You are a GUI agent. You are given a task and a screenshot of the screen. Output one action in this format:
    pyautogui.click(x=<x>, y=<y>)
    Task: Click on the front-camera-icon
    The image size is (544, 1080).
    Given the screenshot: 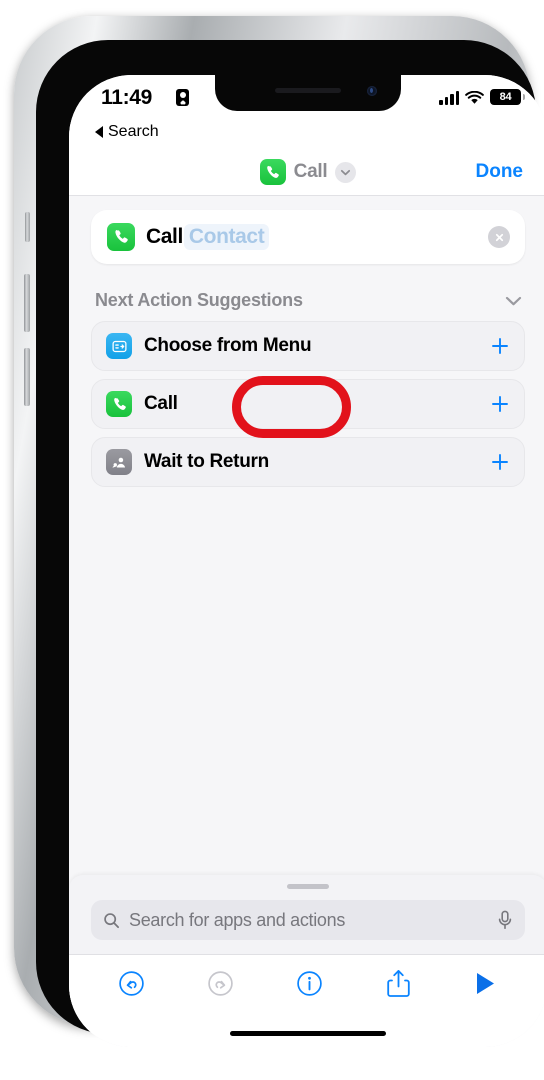 What is the action you would take?
    pyautogui.click(x=372, y=91)
    